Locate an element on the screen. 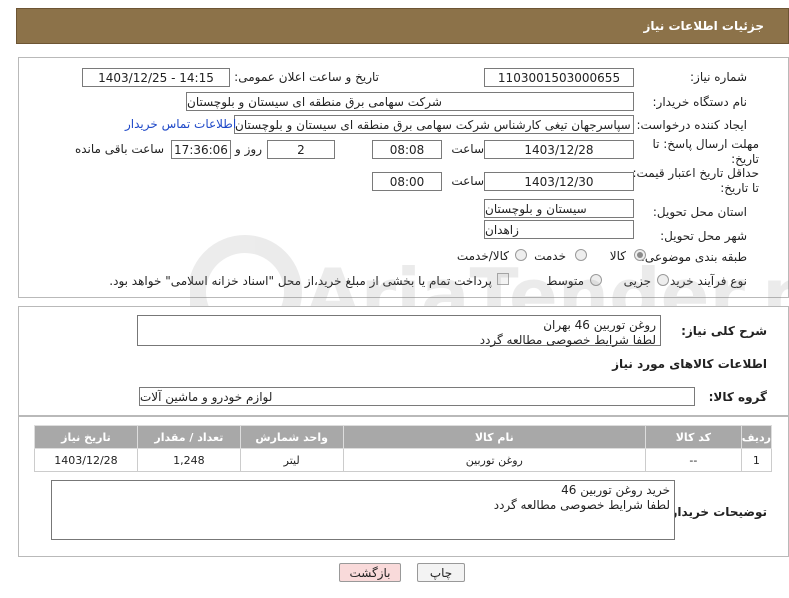  col-date: تاریخ نیاز is located at coordinates (86, 437).